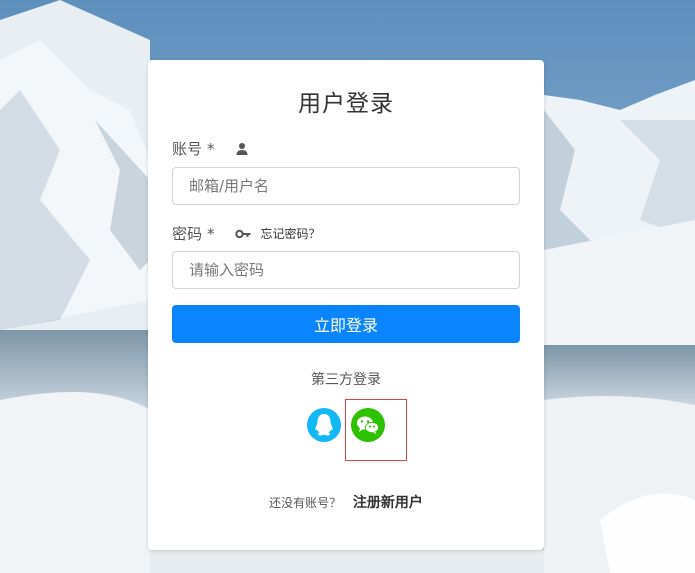 The height and width of the screenshot is (573, 695). I want to click on password-label-row: 密码 * 忘记密码？, so click(246, 233).